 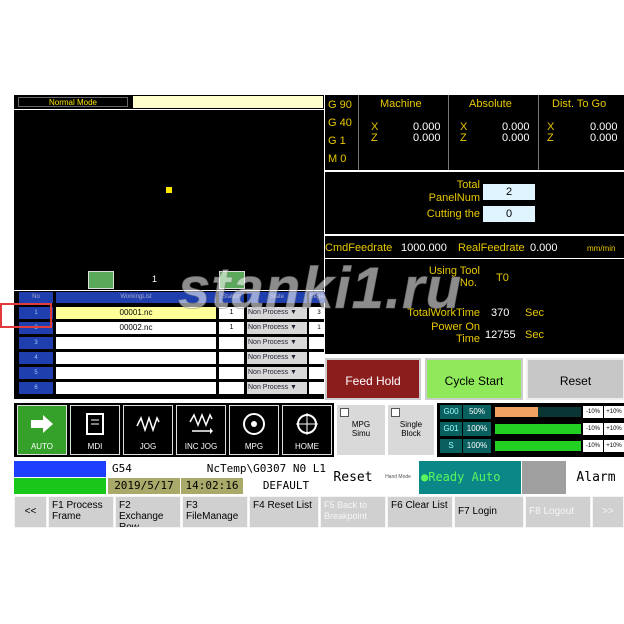 I want to click on tool-position-marker, so click(x=169, y=190).